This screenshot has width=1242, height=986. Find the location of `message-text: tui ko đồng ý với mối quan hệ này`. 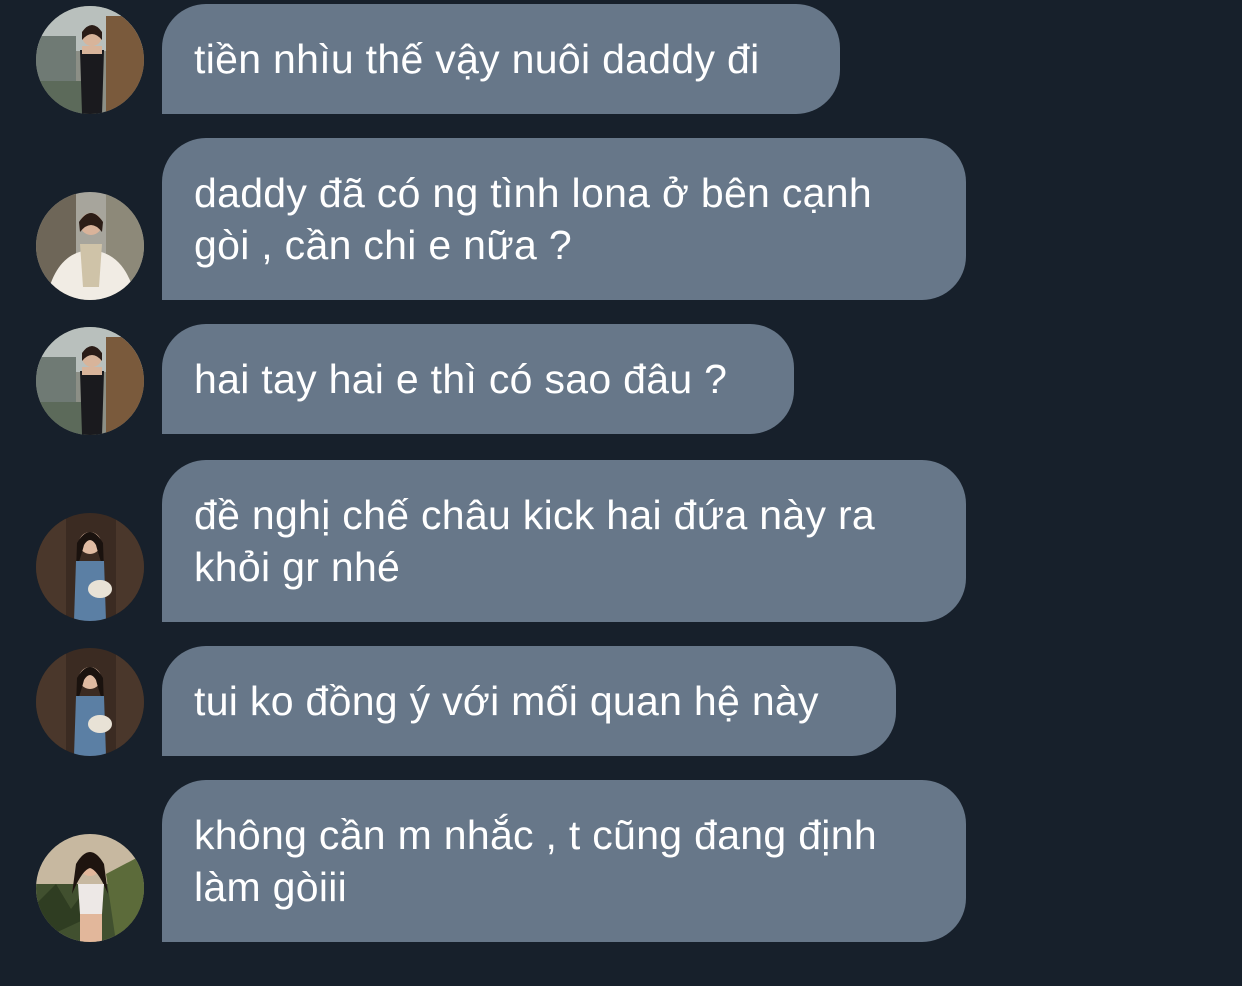

message-text: tui ko đồng ý với mối quan hệ này is located at coordinates (506, 701).